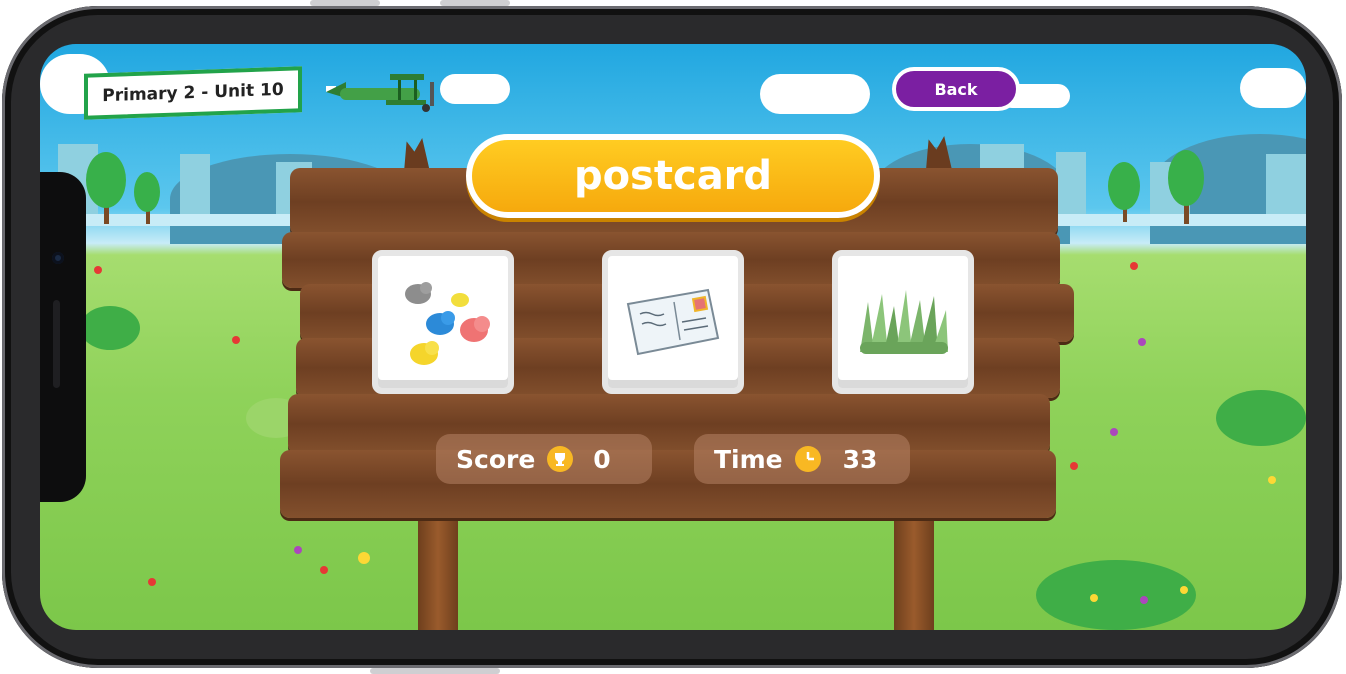  I want to click on camera, so click(58, 258).